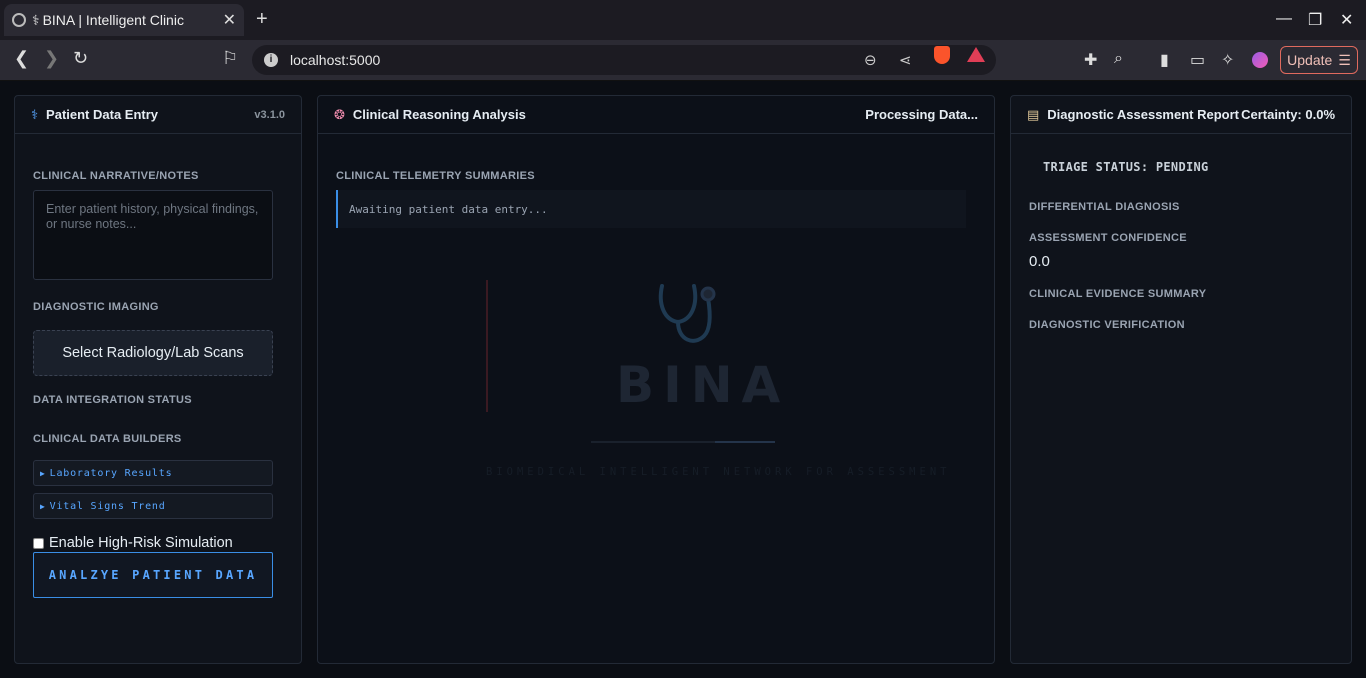  What do you see at coordinates (687, 313) in the screenshot?
I see `stethoscope-logo-icon` at bounding box center [687, 313].